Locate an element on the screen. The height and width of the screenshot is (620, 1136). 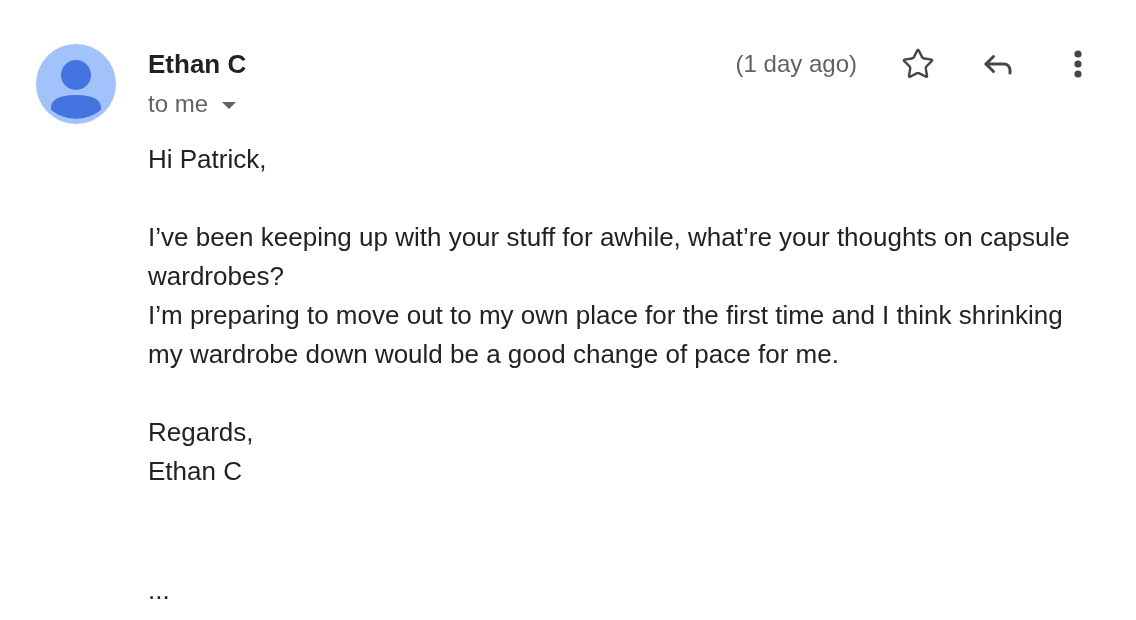
message-time: (1 day ago) is located at coordinates (796, 64).